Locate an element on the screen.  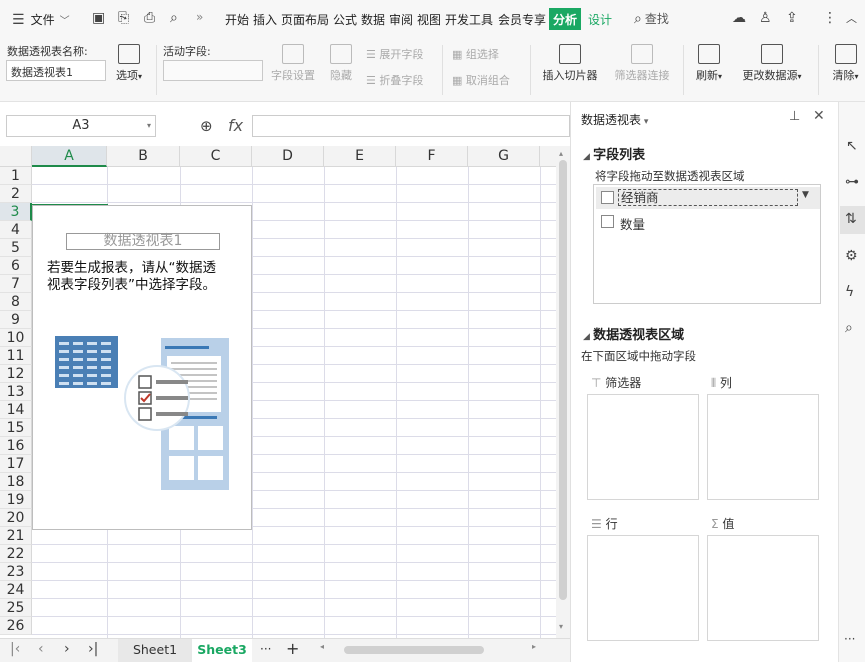
pivot-pane-toggle: ⇅ is located at coordinates (852, 220).